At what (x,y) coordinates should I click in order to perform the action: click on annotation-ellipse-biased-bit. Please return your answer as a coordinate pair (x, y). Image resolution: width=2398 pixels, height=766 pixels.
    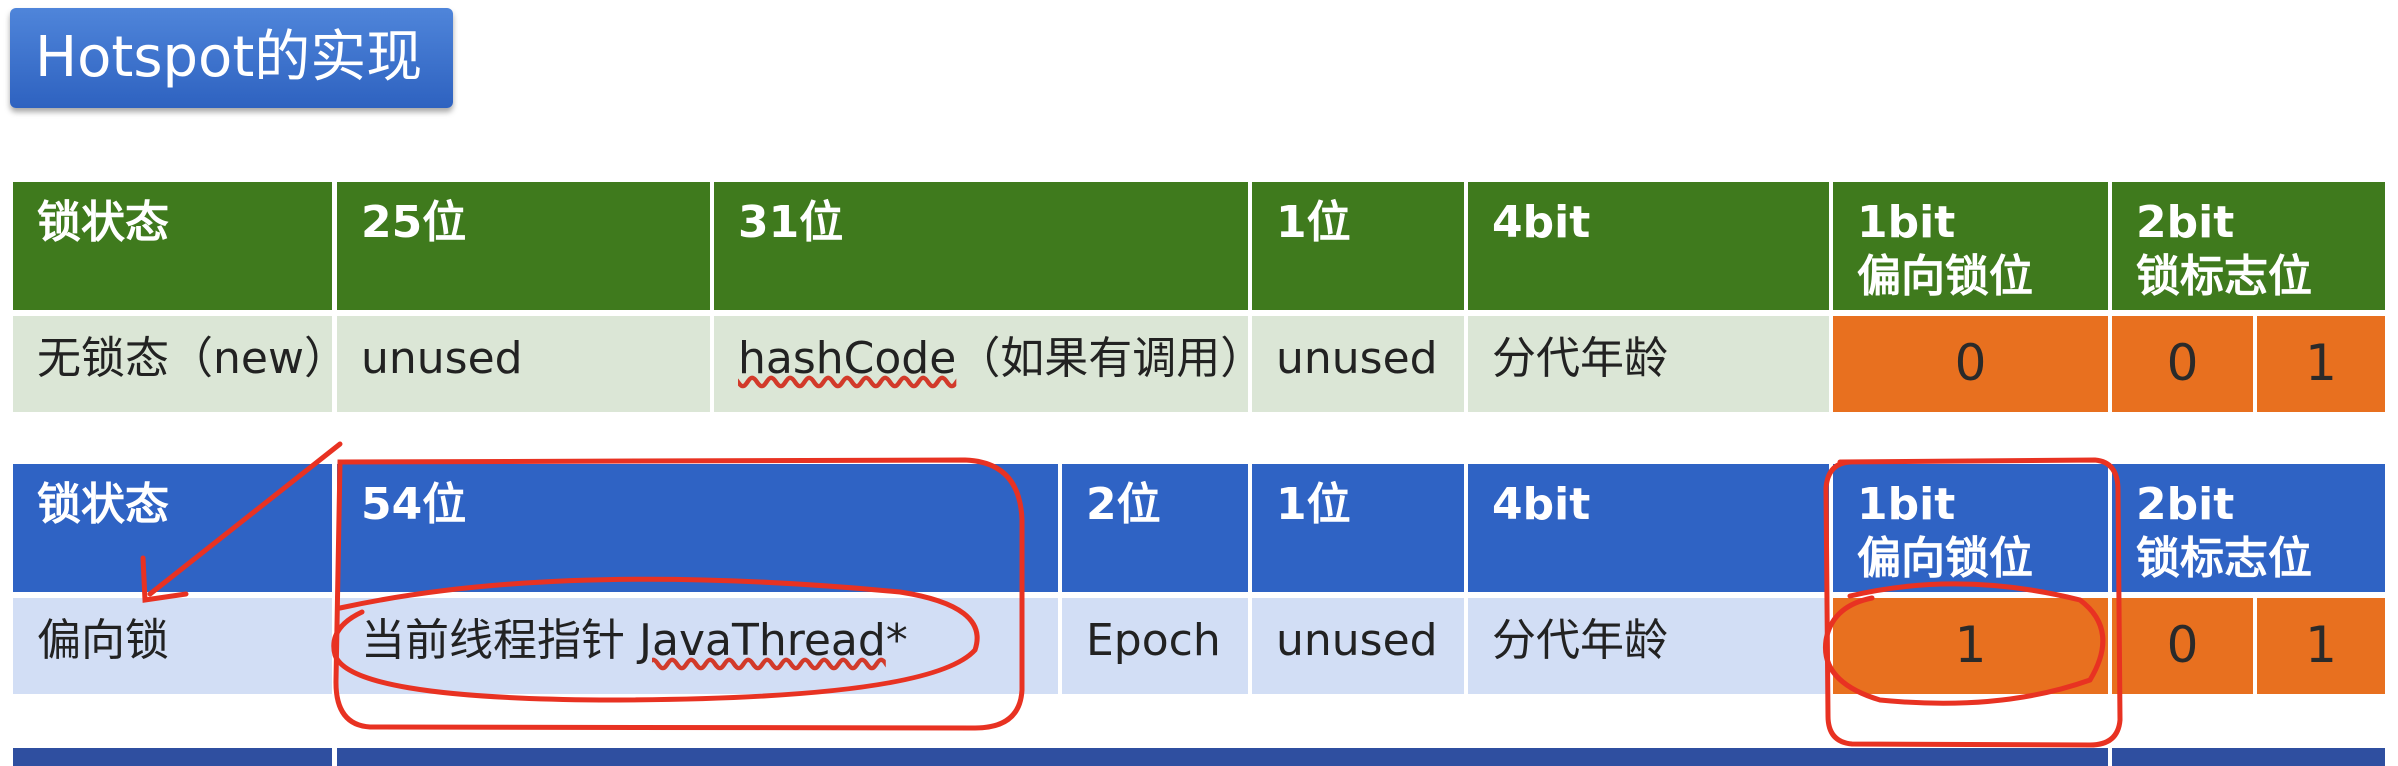
    Looking at the image, I should click on (1964, 643).